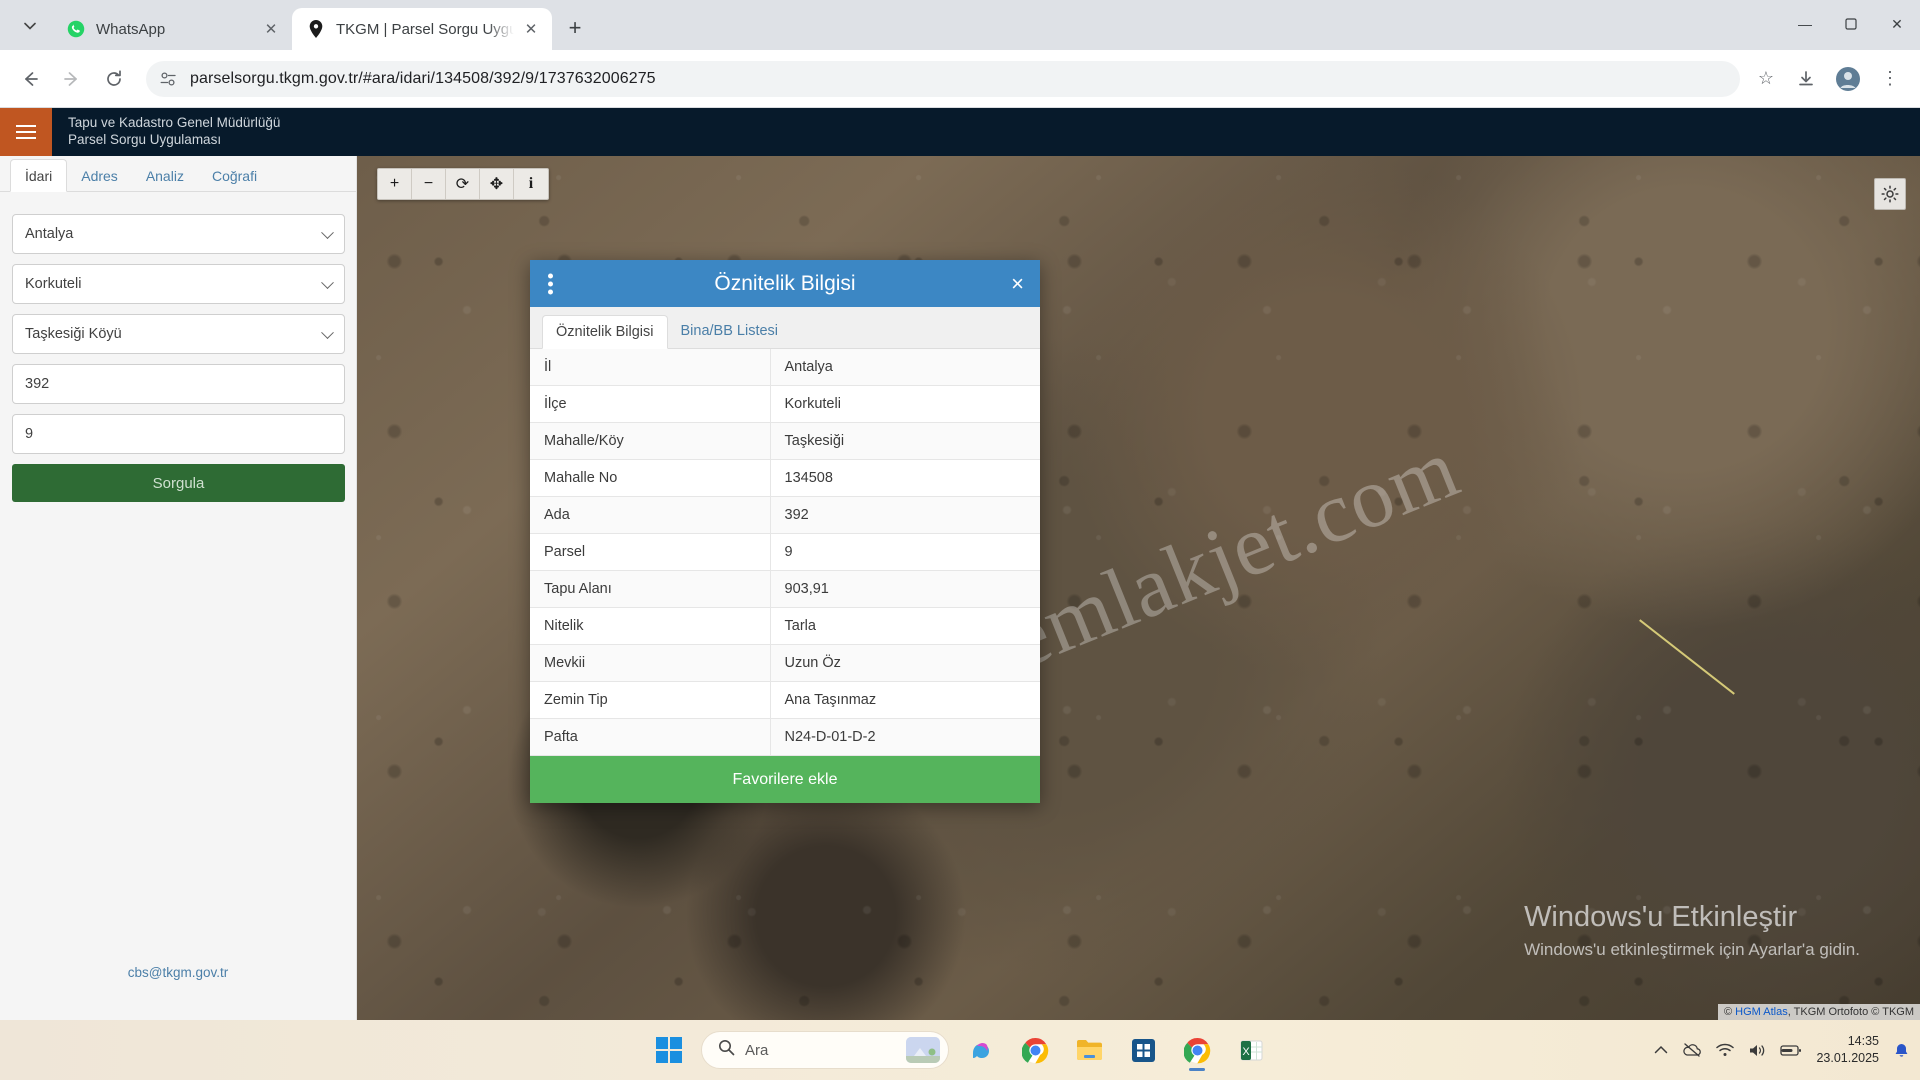 Image resolution: width=1920 pixels, height=1080 pixels. I want to click on table-row: Pafta N24-D-01-D-2, so click(785, 737).